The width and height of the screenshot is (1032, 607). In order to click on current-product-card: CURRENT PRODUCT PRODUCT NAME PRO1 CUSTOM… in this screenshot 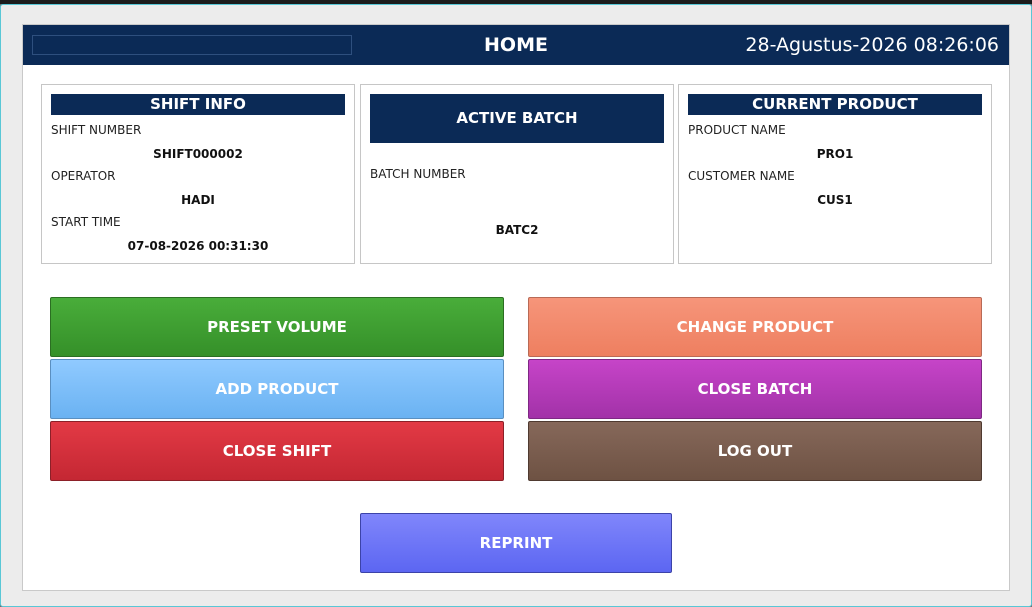, I will do `click(835, 174)`.